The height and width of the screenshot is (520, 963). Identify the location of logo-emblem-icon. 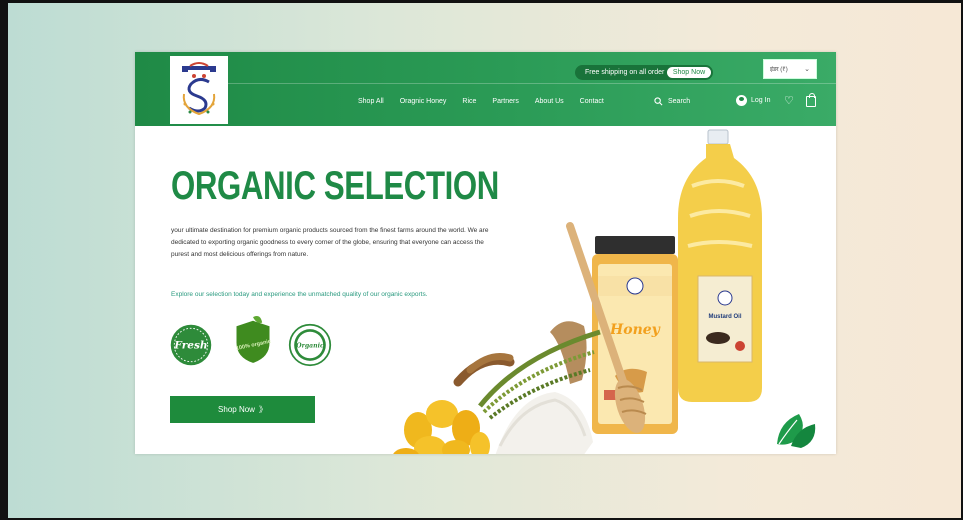
(199, 89).